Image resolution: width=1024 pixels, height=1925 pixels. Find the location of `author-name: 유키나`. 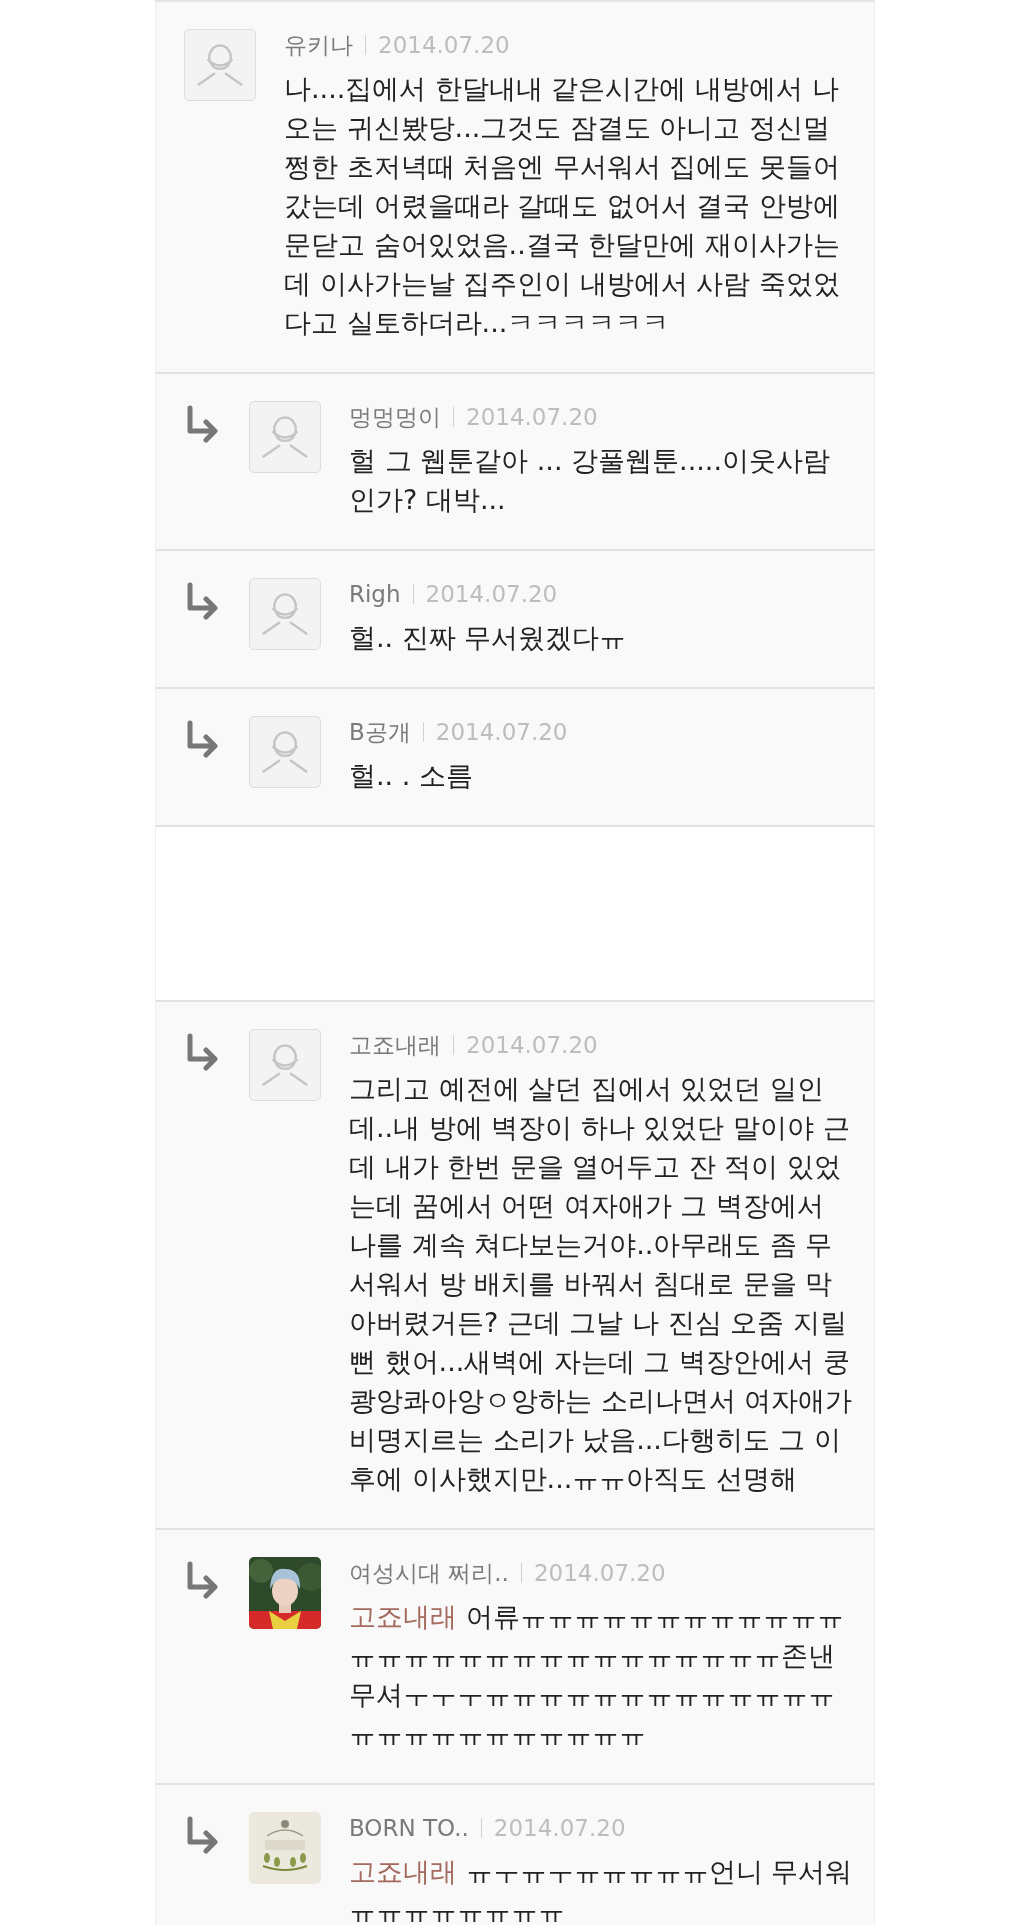

author-name: 유키나 is located at coordinates (318, 45).